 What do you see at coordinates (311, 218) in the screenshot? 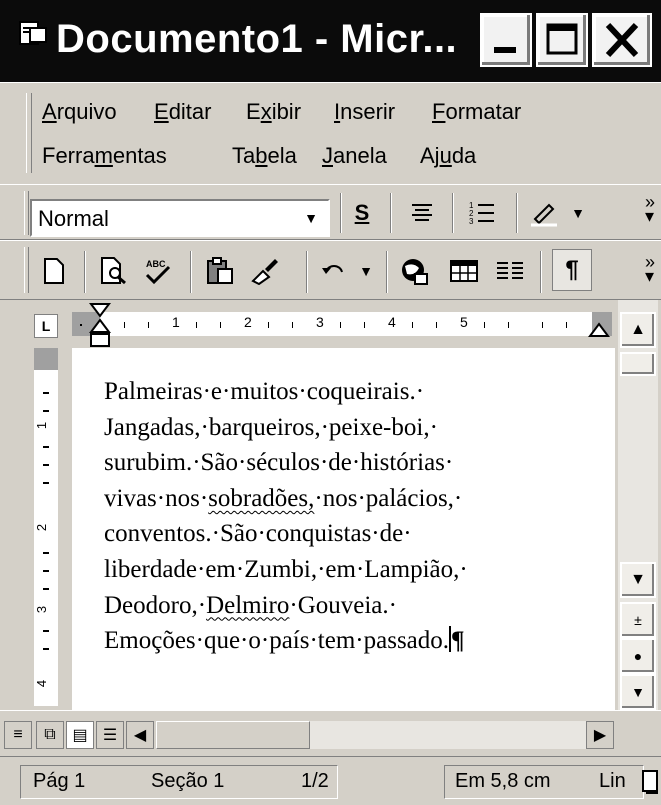
I see `dropdown-arrow-icon: ▼` at bounding box center [311, 218].